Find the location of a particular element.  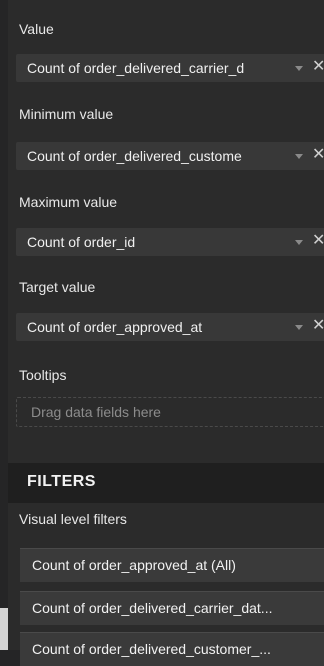

minimum-value-field-name: Count of order_delivered_custome is located at coordinates (134, 156).